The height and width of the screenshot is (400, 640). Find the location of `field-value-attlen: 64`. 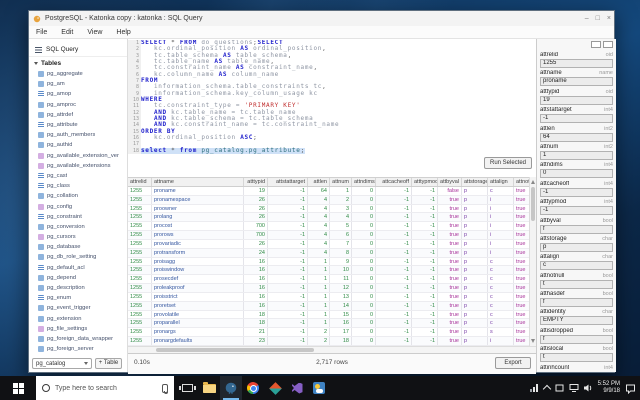

field-value-attlen: 64 is located at coordinates (576, 137).